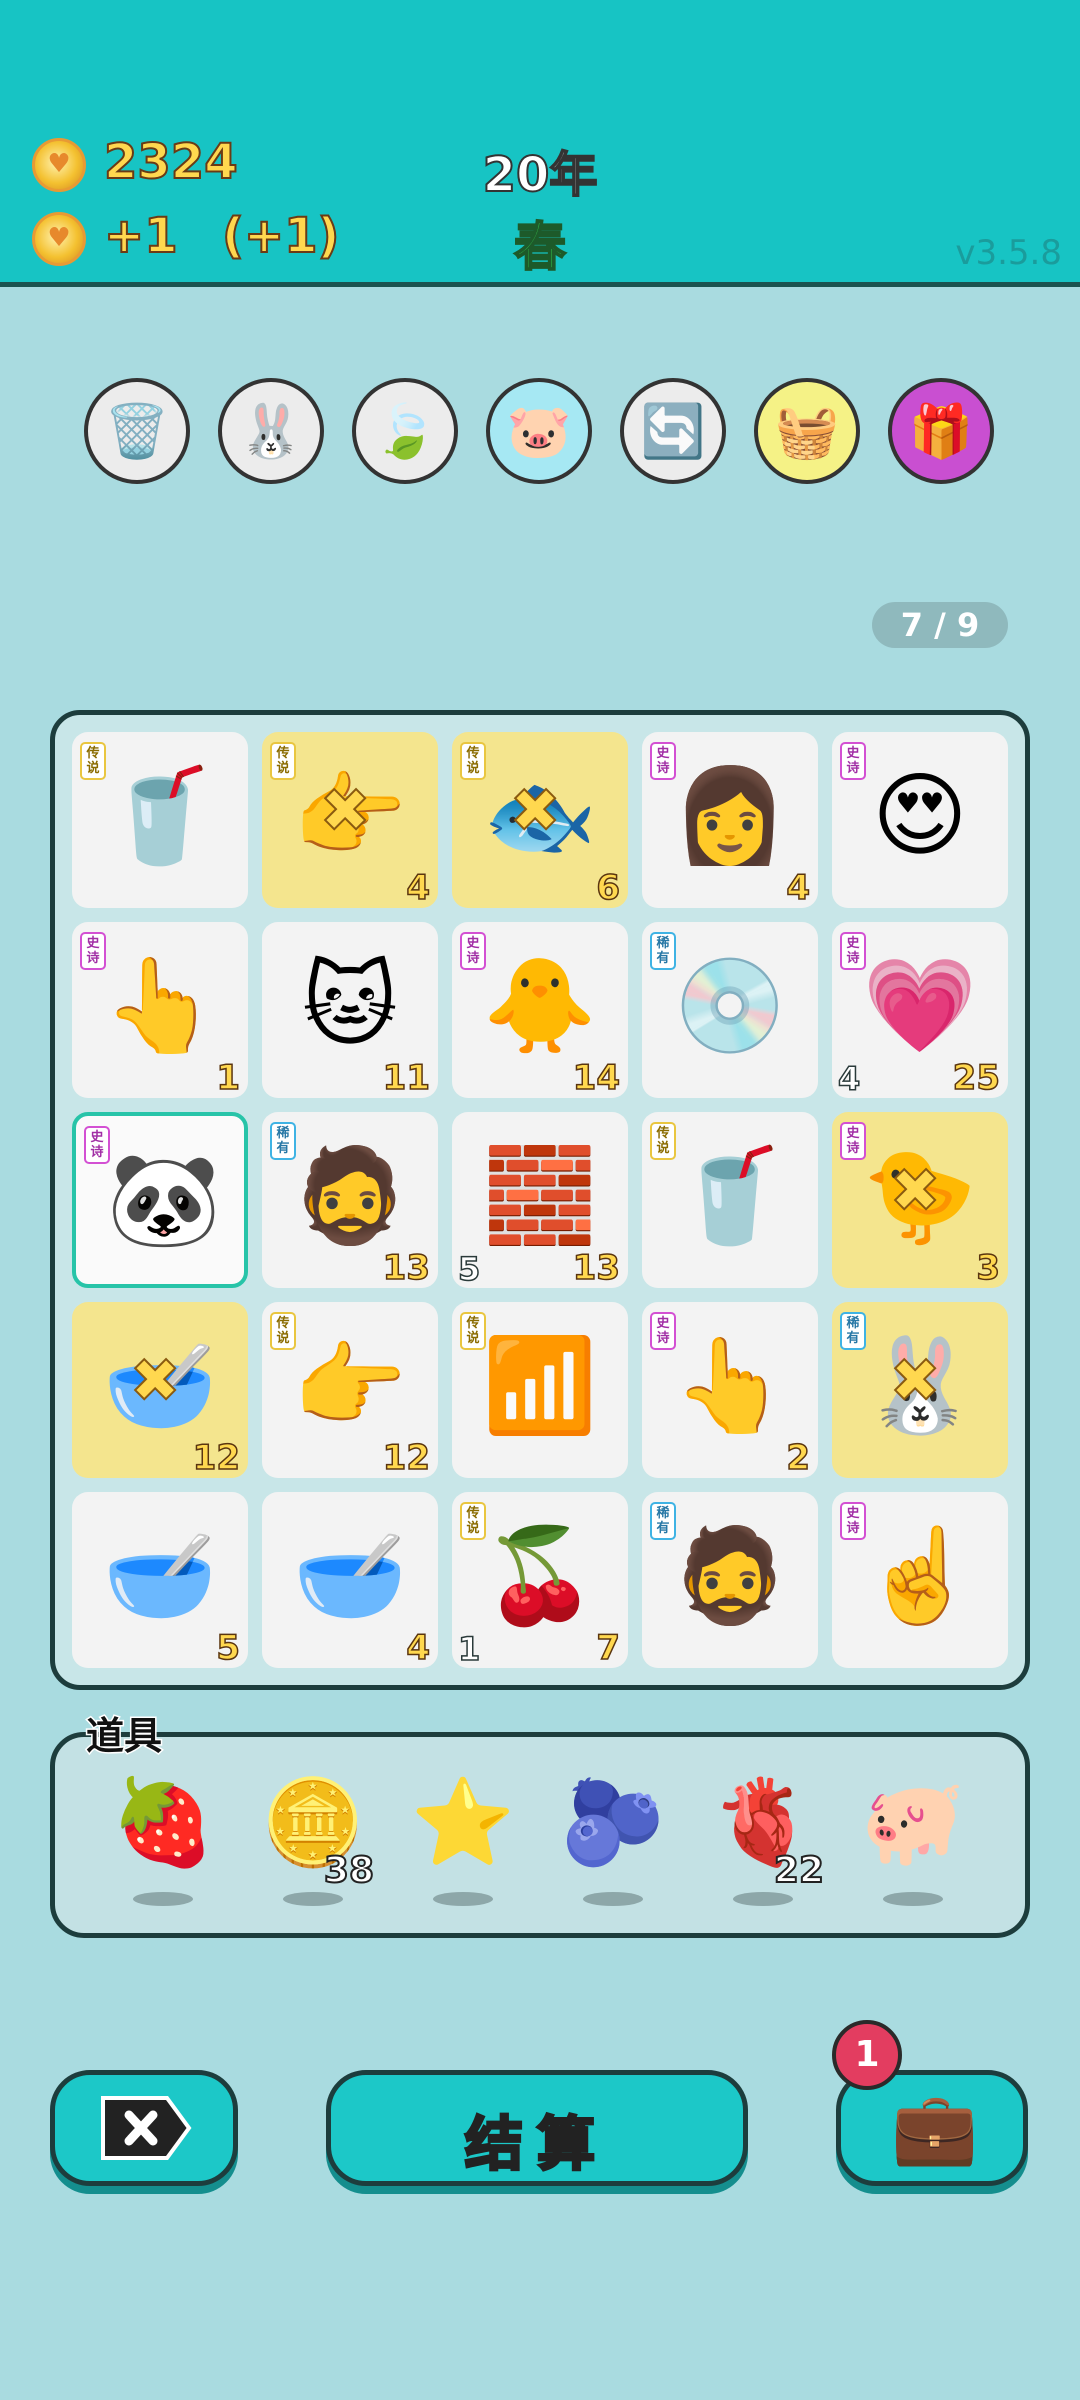 The width and height of the screenshot is (1080, 2400). What do you see at coordinates (540, 1010) in the screenshot?
I see `board-cell: 🐥 史诗 14` at bounding box center [540, 1010].